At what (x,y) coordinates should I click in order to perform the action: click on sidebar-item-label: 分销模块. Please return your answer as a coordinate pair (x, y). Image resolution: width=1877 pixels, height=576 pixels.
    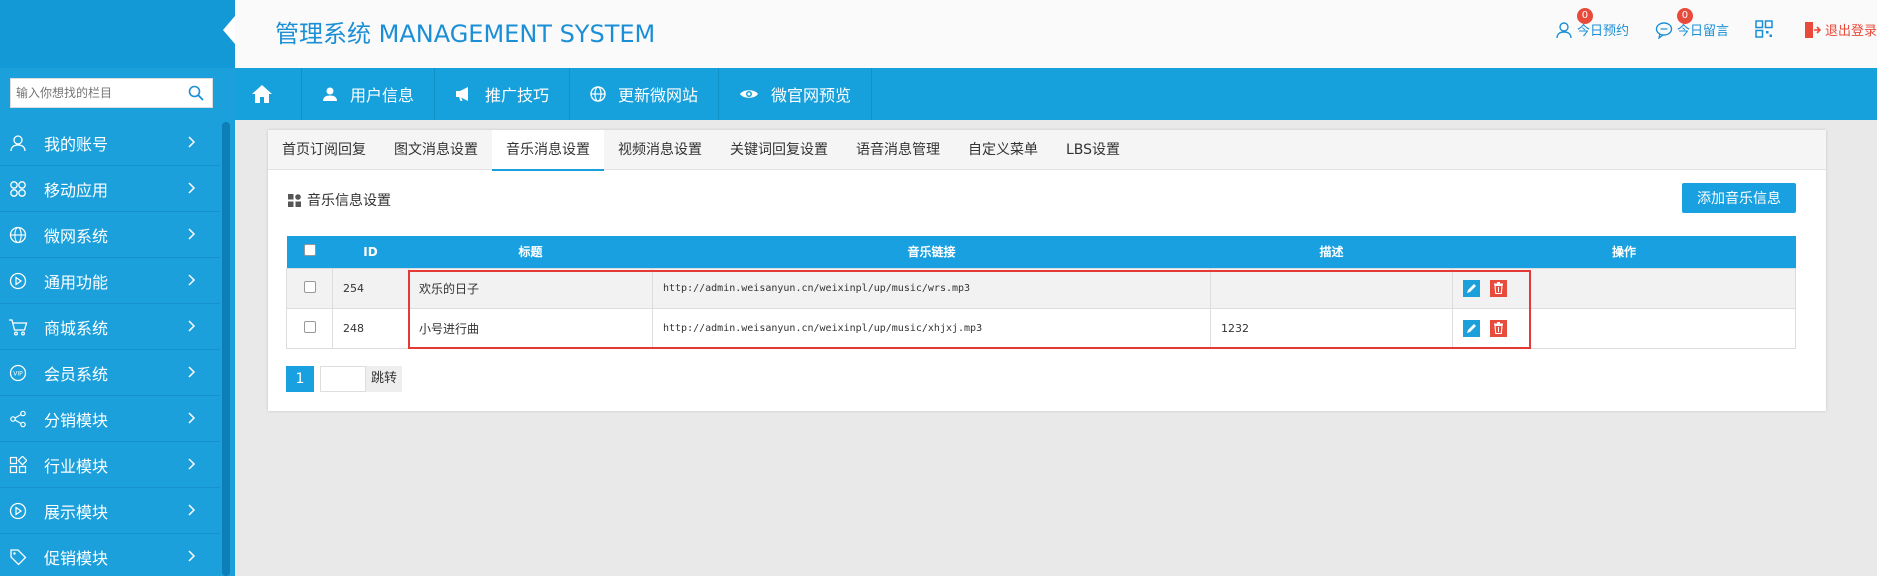
    Looking at the image, I should click on (76, 420).